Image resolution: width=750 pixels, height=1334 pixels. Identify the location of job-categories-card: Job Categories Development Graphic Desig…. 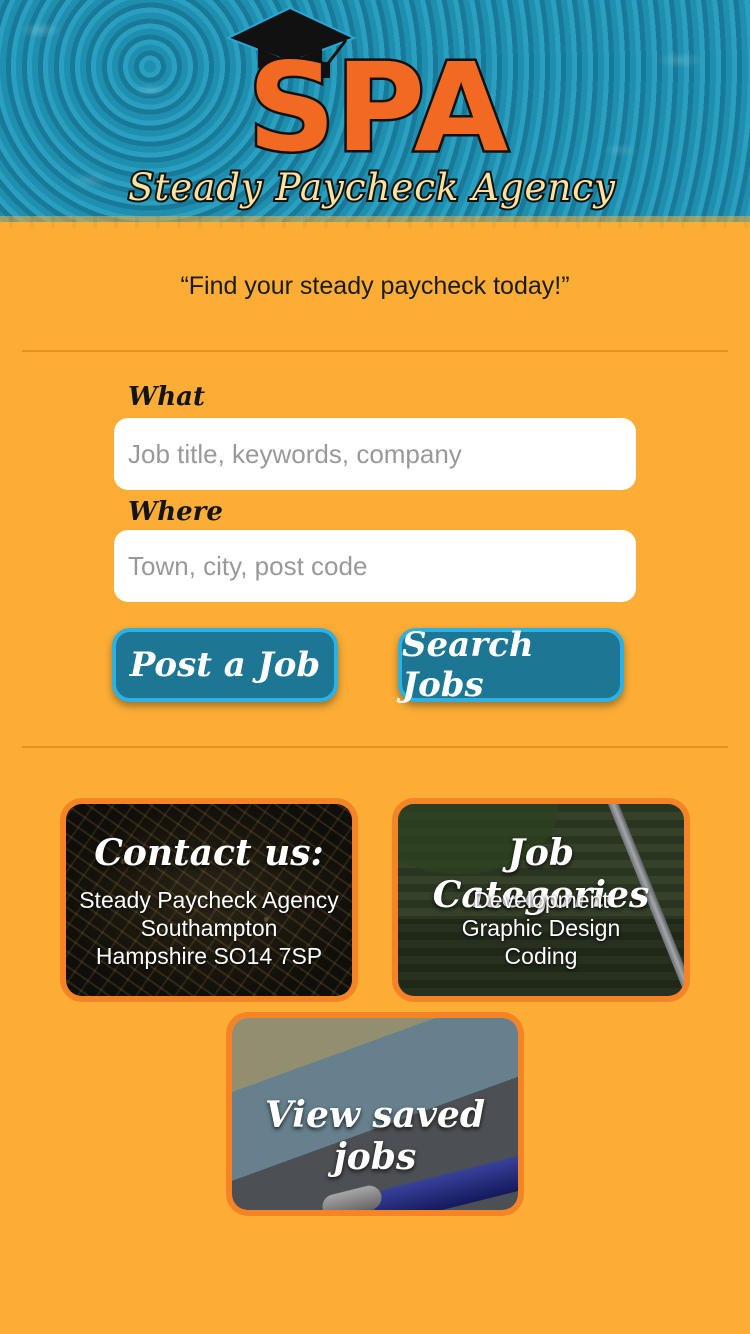
(541, 900).